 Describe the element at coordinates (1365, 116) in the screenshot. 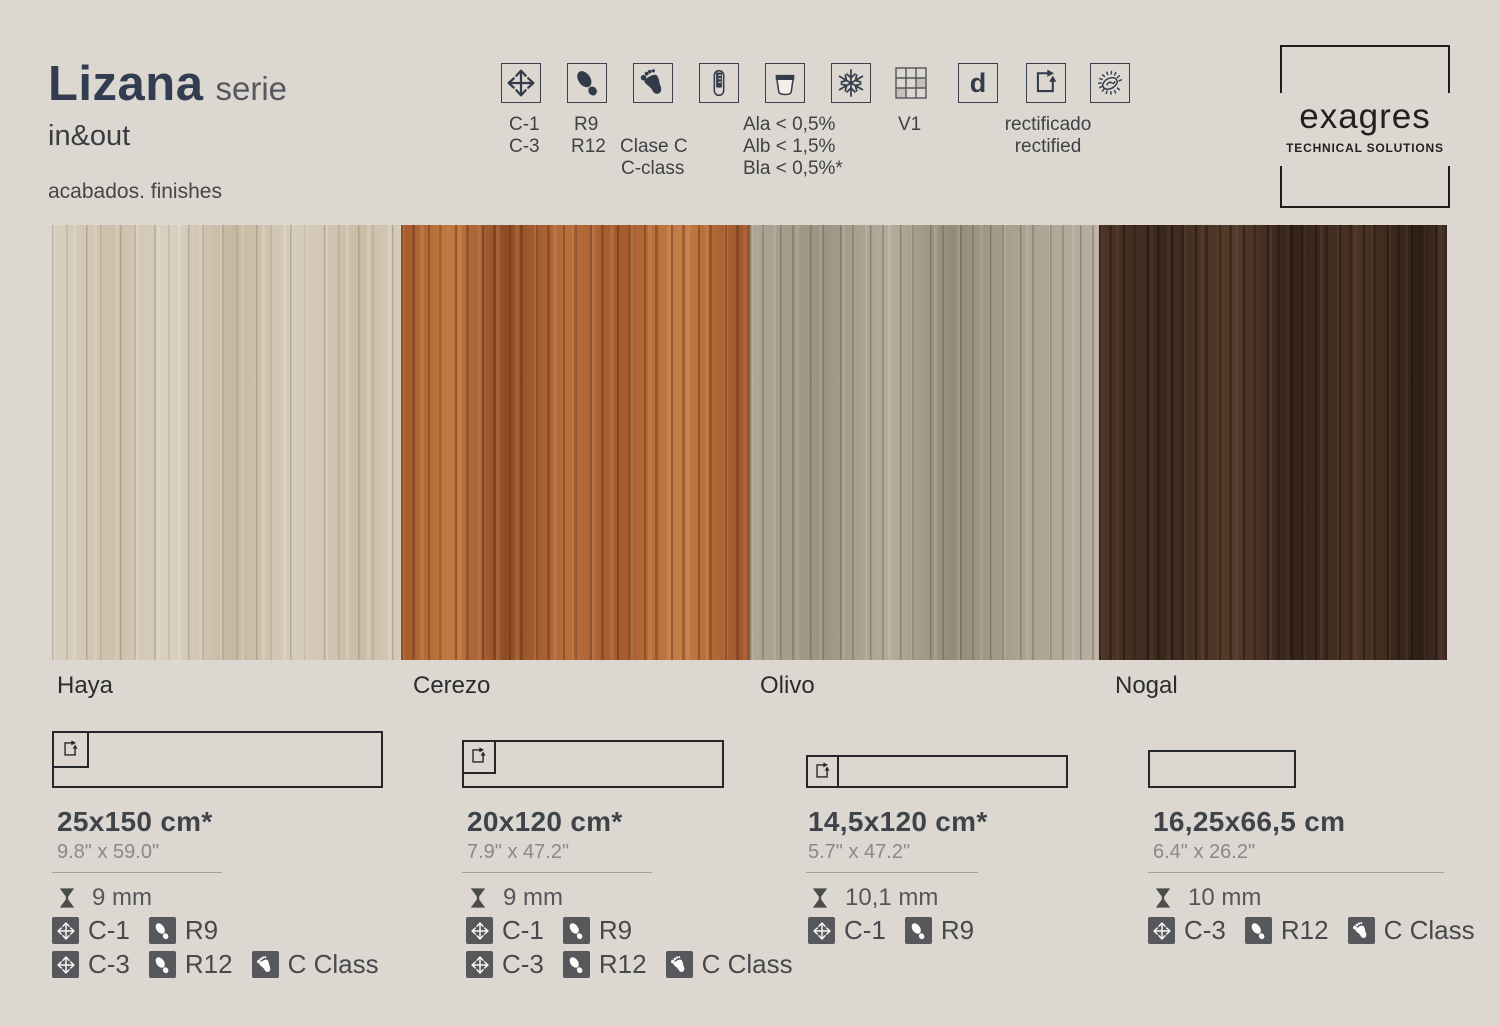

I see `brand-name: exagres` at that location.